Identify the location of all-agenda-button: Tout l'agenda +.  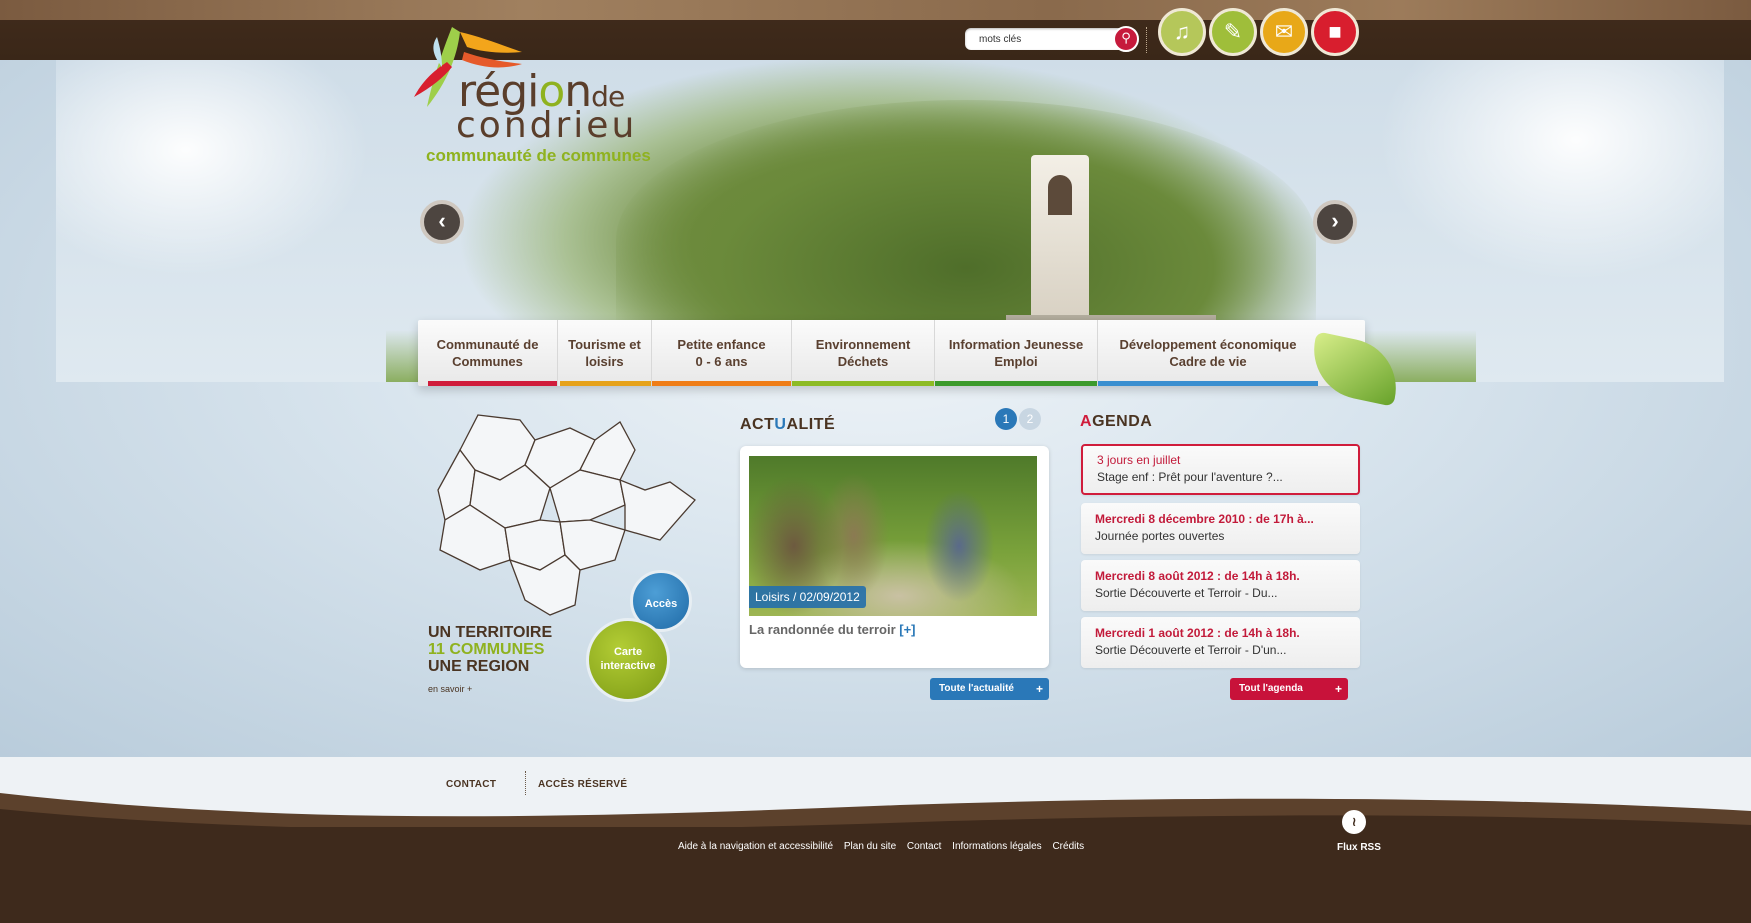
(1289, 689).